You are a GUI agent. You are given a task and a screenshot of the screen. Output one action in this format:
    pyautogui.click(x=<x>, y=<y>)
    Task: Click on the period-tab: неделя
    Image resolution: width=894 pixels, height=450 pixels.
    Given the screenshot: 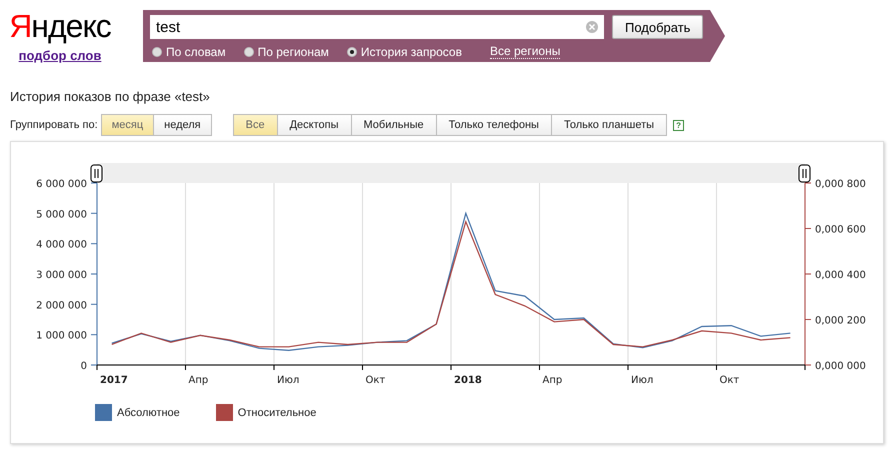 What is the action you would take?
    pyautogui.click(x=182, y=125)
    